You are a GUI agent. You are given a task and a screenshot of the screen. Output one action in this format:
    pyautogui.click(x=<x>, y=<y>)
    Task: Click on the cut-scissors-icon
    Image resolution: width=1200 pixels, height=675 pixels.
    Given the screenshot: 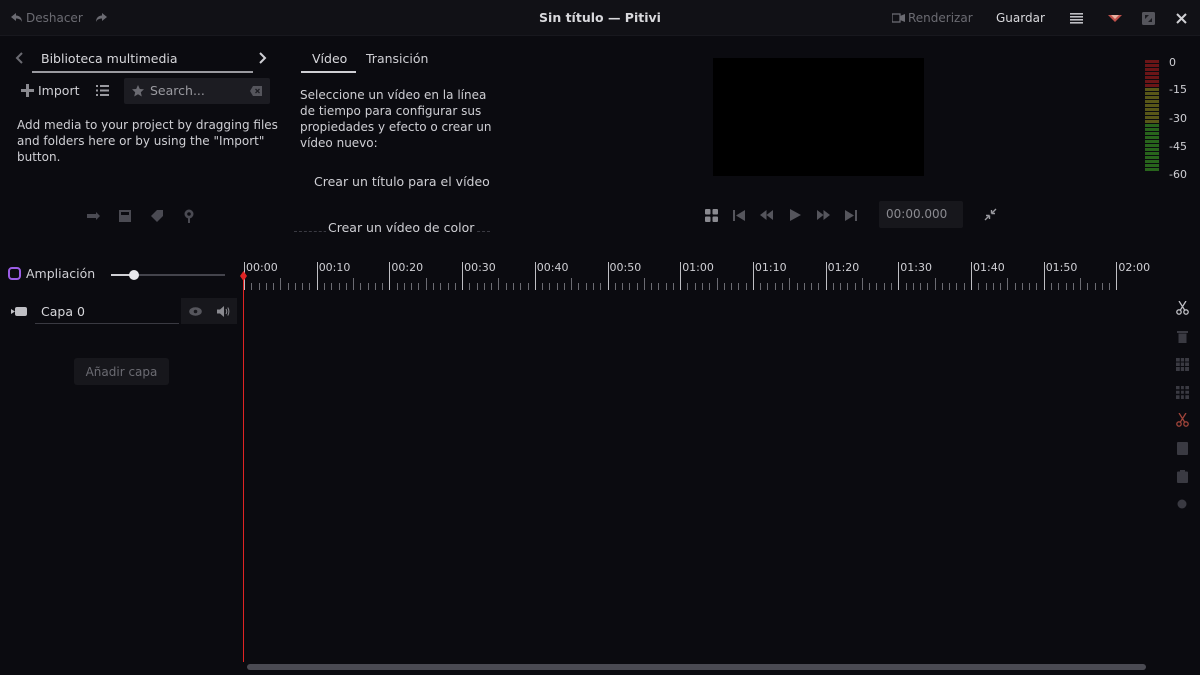 What is the action you would take?
    pyautogui.click(x=1182, y=420)
    